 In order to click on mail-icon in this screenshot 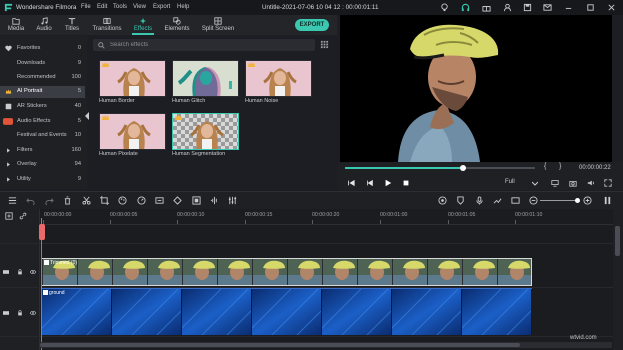, I will do `click(547, 7)`.